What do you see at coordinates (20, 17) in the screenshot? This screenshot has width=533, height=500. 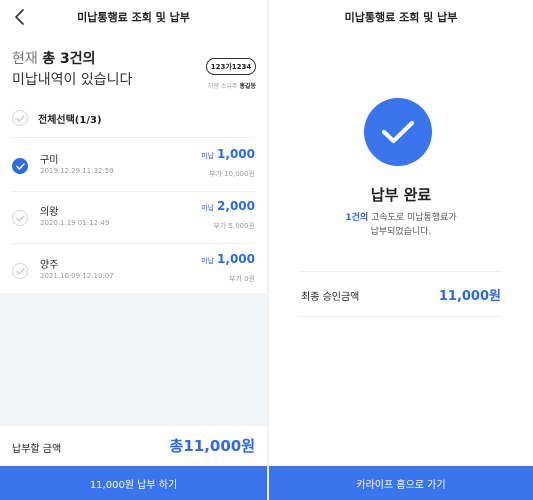 I see `chevron-left-icon` at bounding box center [20, 17].